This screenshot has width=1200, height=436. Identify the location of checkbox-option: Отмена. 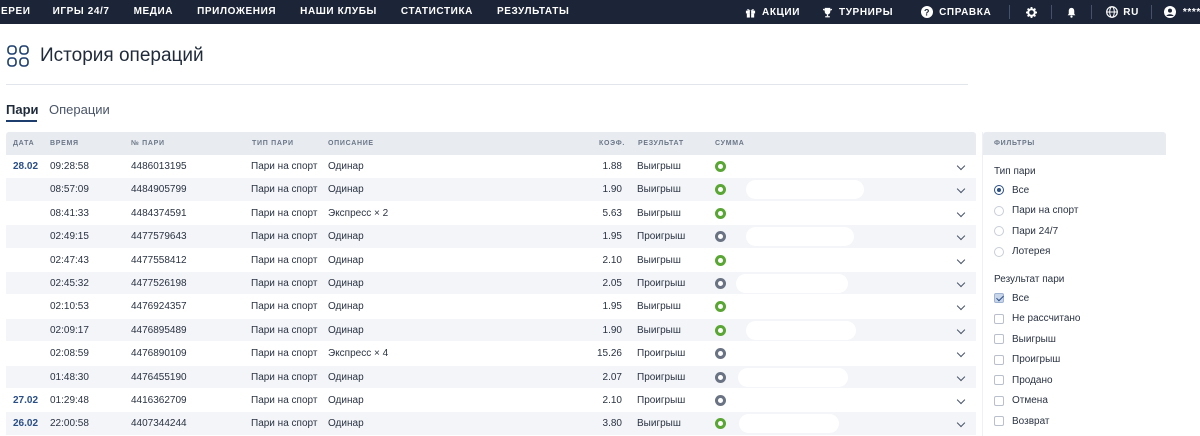
(1021, 401).